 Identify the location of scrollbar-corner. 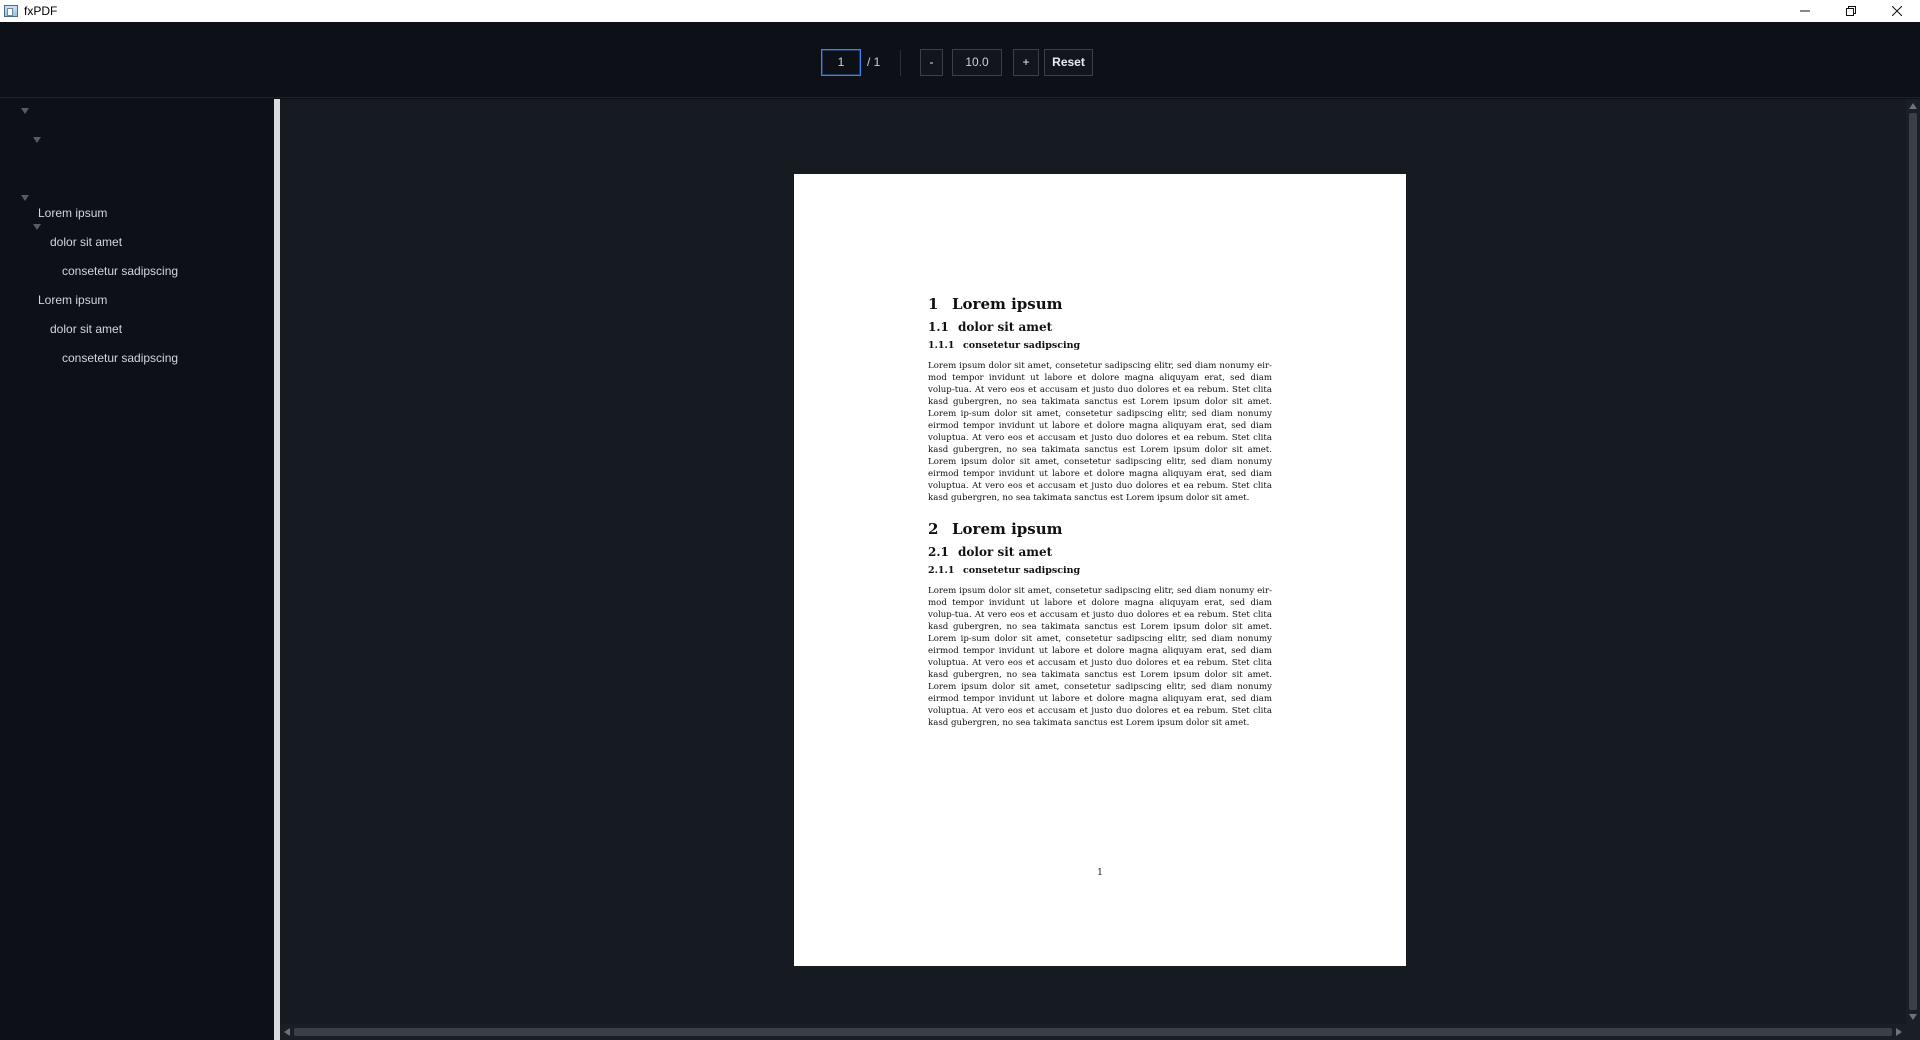
(1913, 1032).